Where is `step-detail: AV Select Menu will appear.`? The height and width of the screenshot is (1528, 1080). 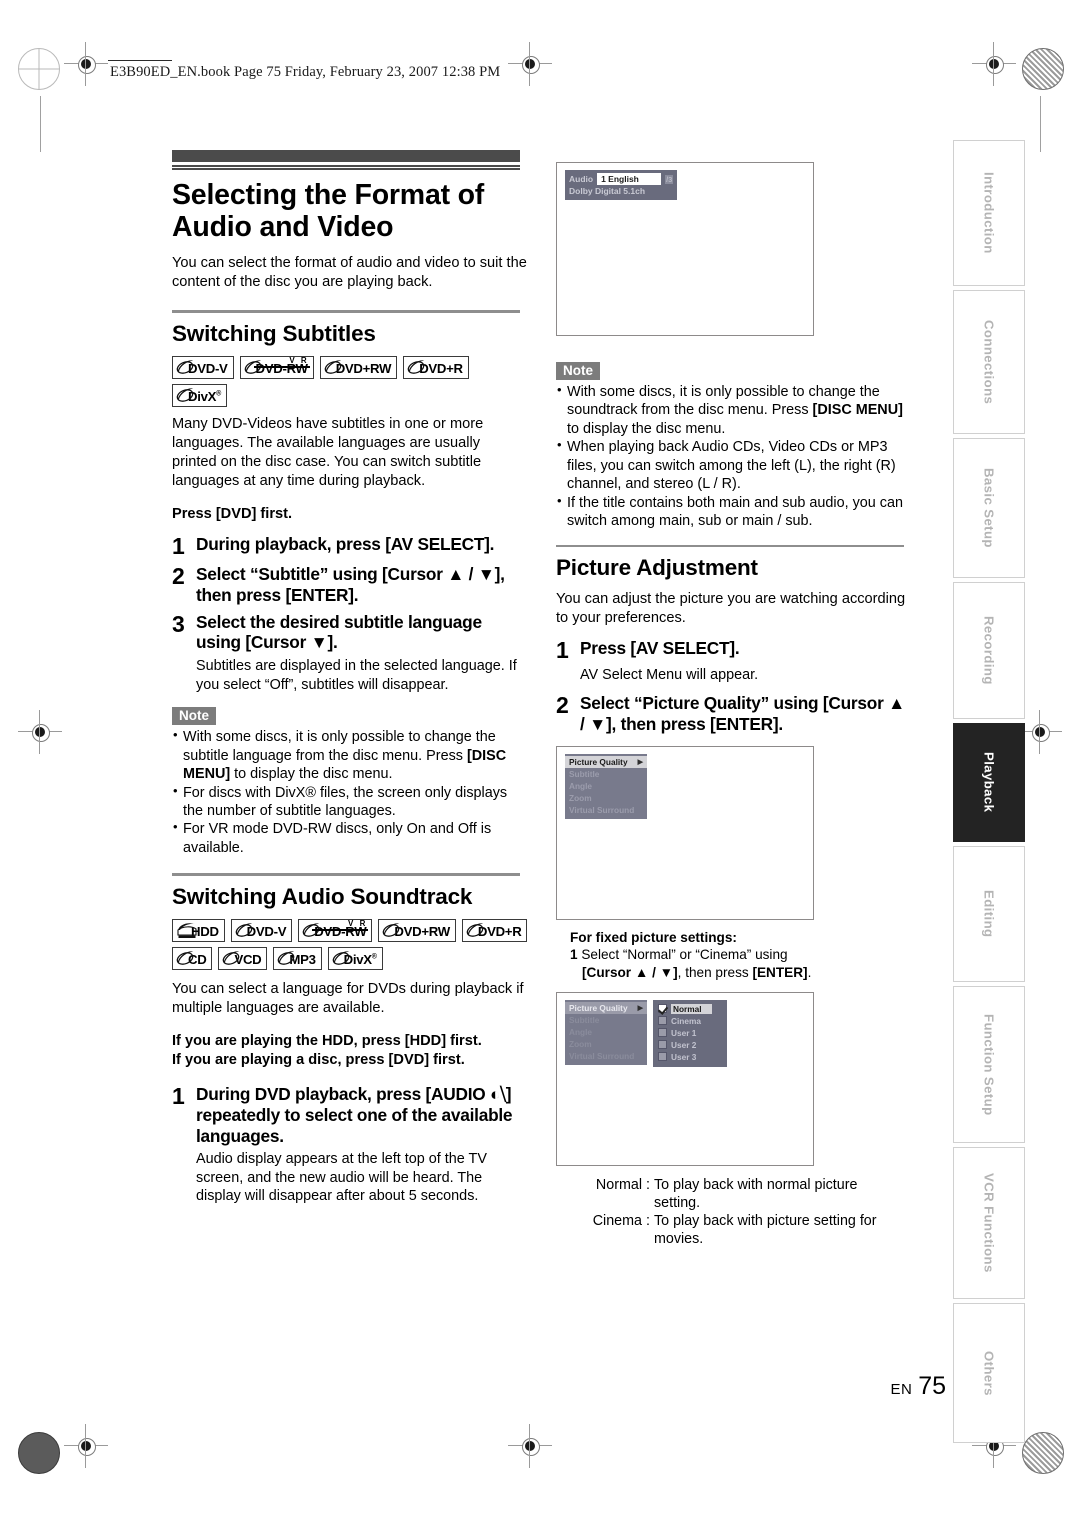 step-detail: AV Select Menu will appear. is located at coordinates (669, 674).